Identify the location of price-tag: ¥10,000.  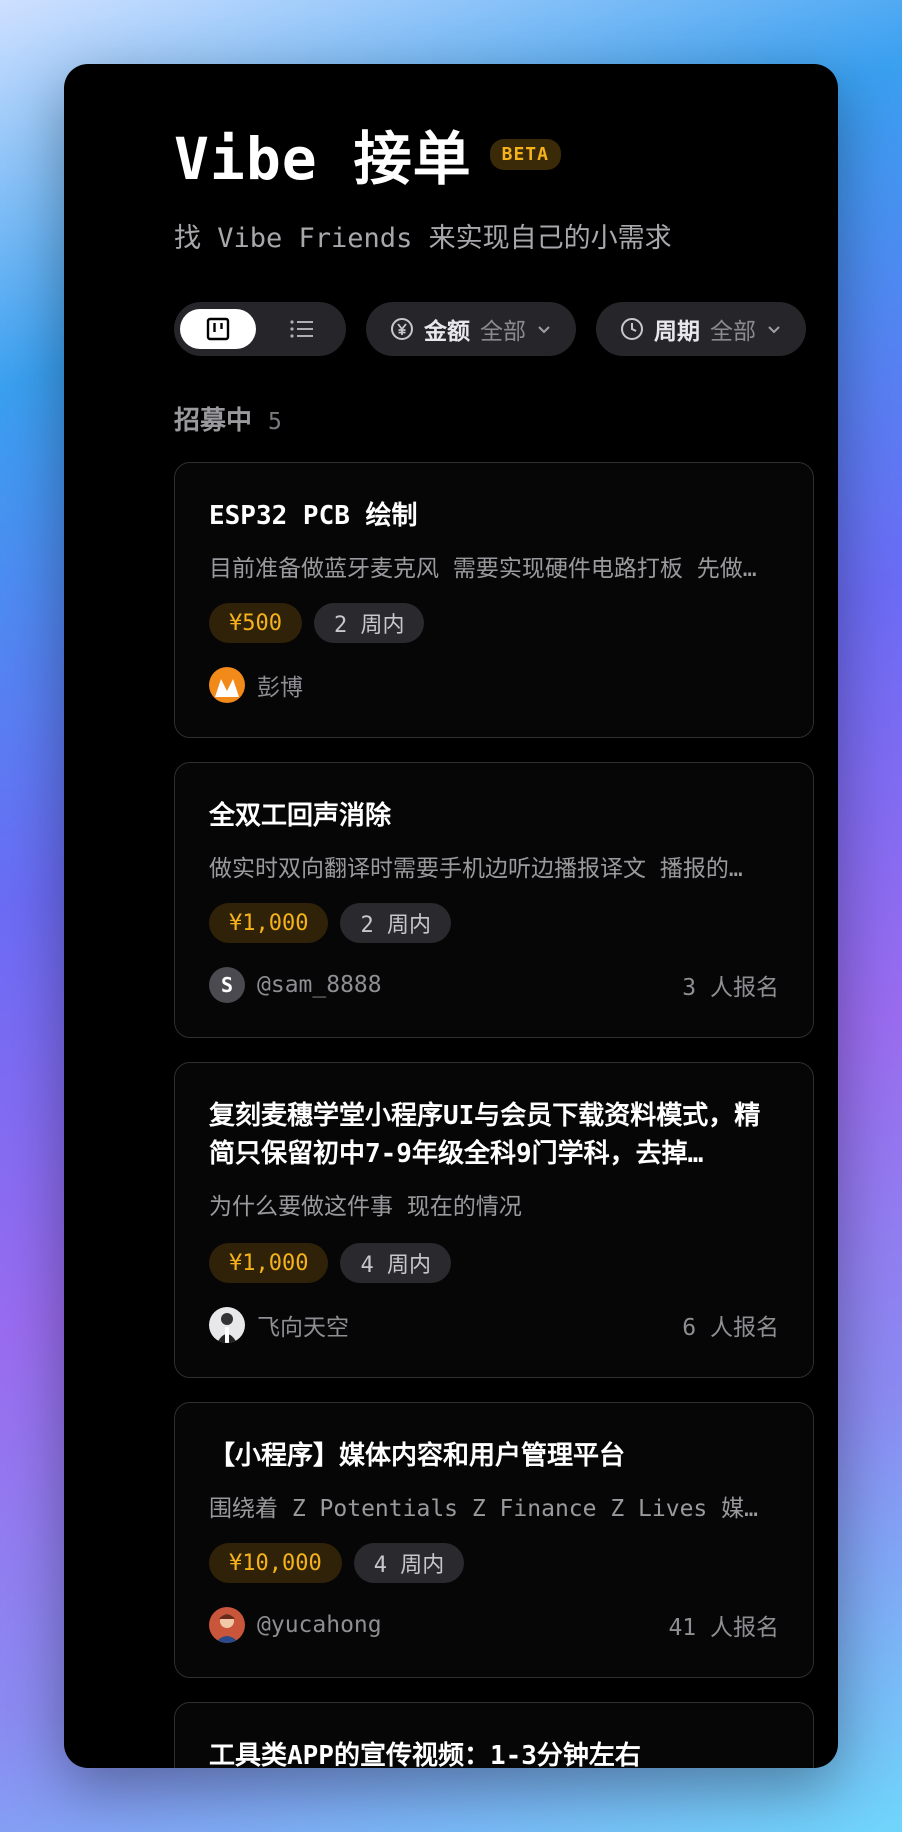
(275, 1563).